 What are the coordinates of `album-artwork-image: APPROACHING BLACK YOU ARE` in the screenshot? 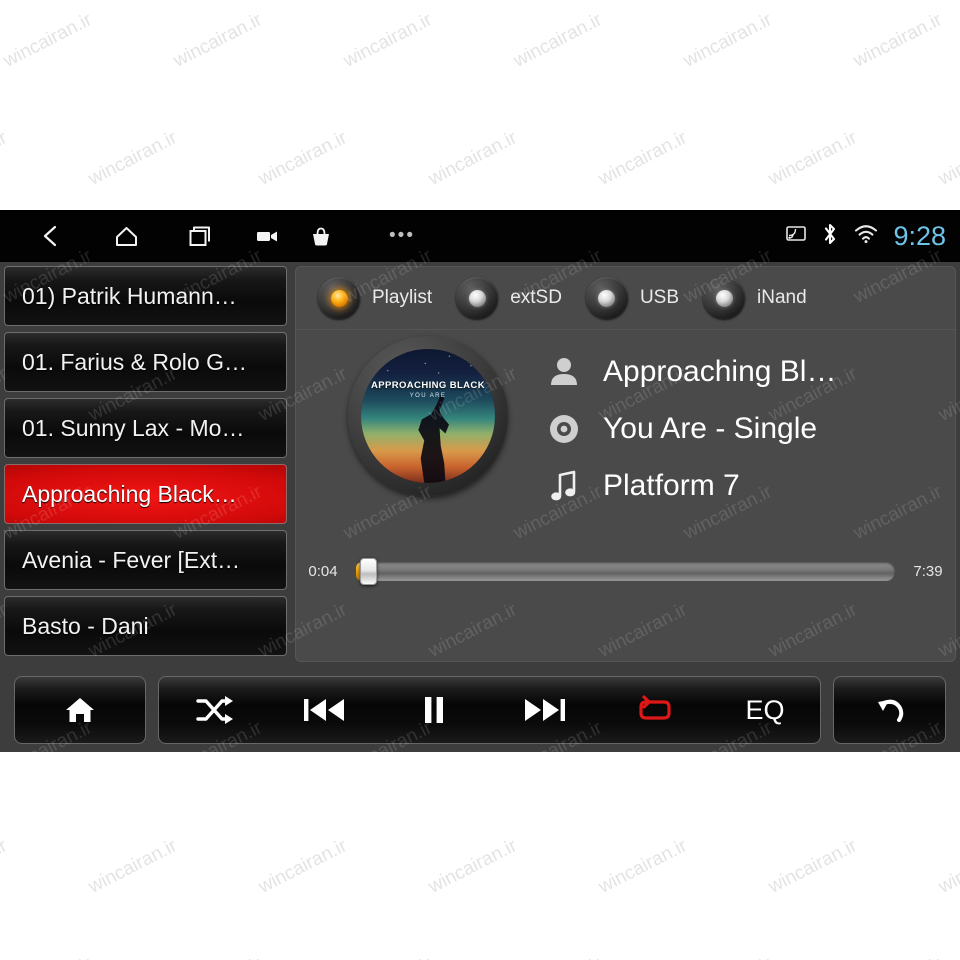 It's located at (428, 416).